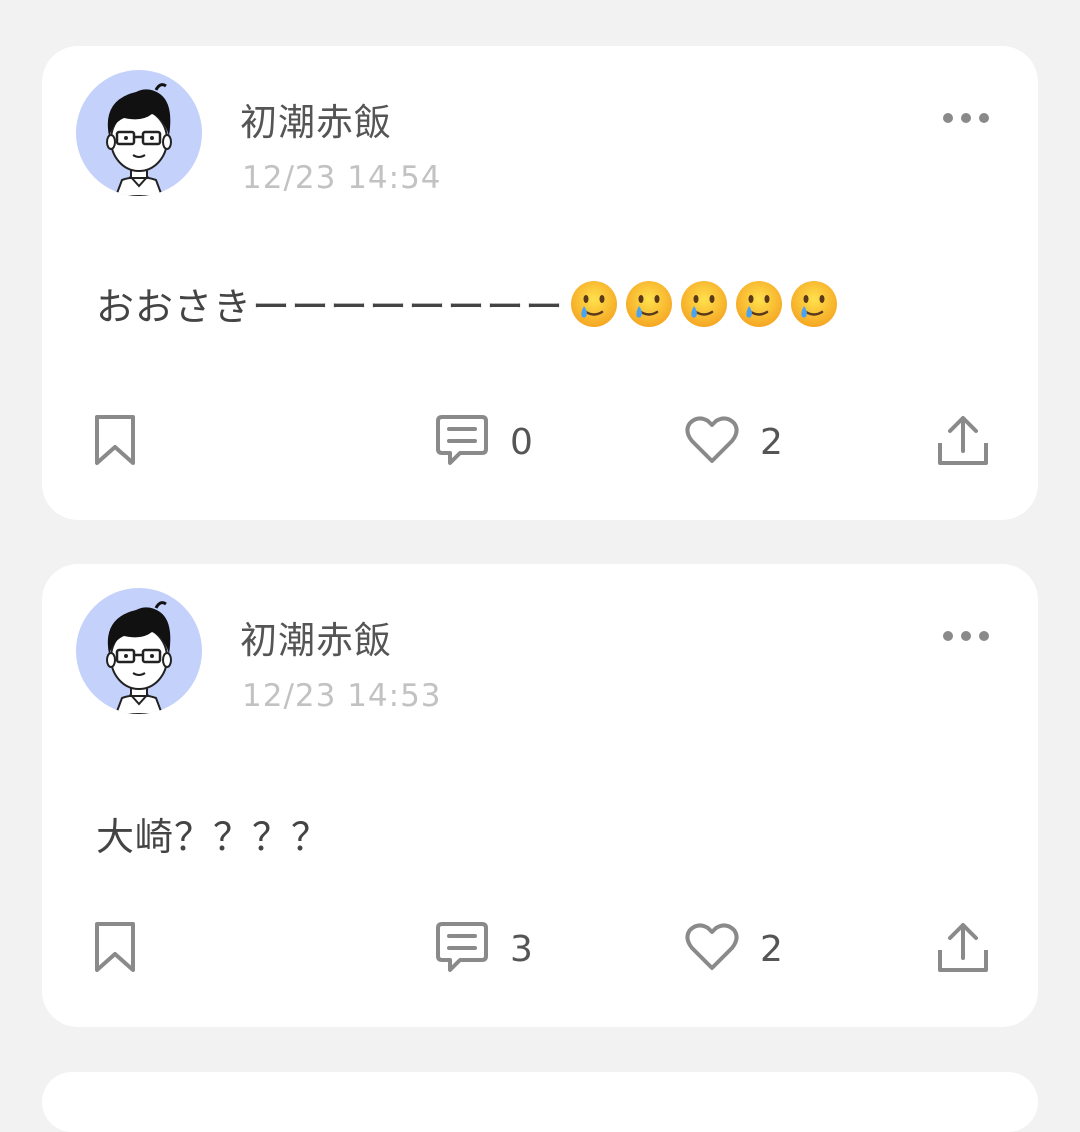 The image size is (1080, 1132). I want to click on comment-button: 3, so click(483, 949).